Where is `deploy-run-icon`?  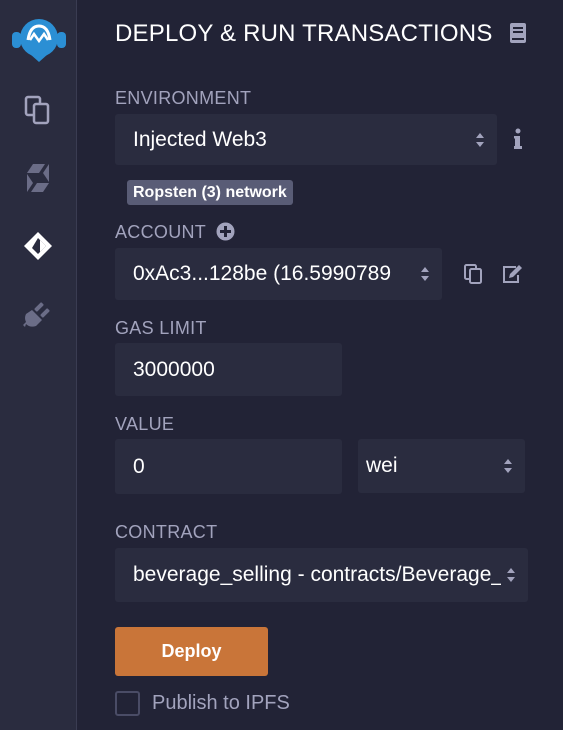
deploy-run-icon is located at coordinates (38, 246).